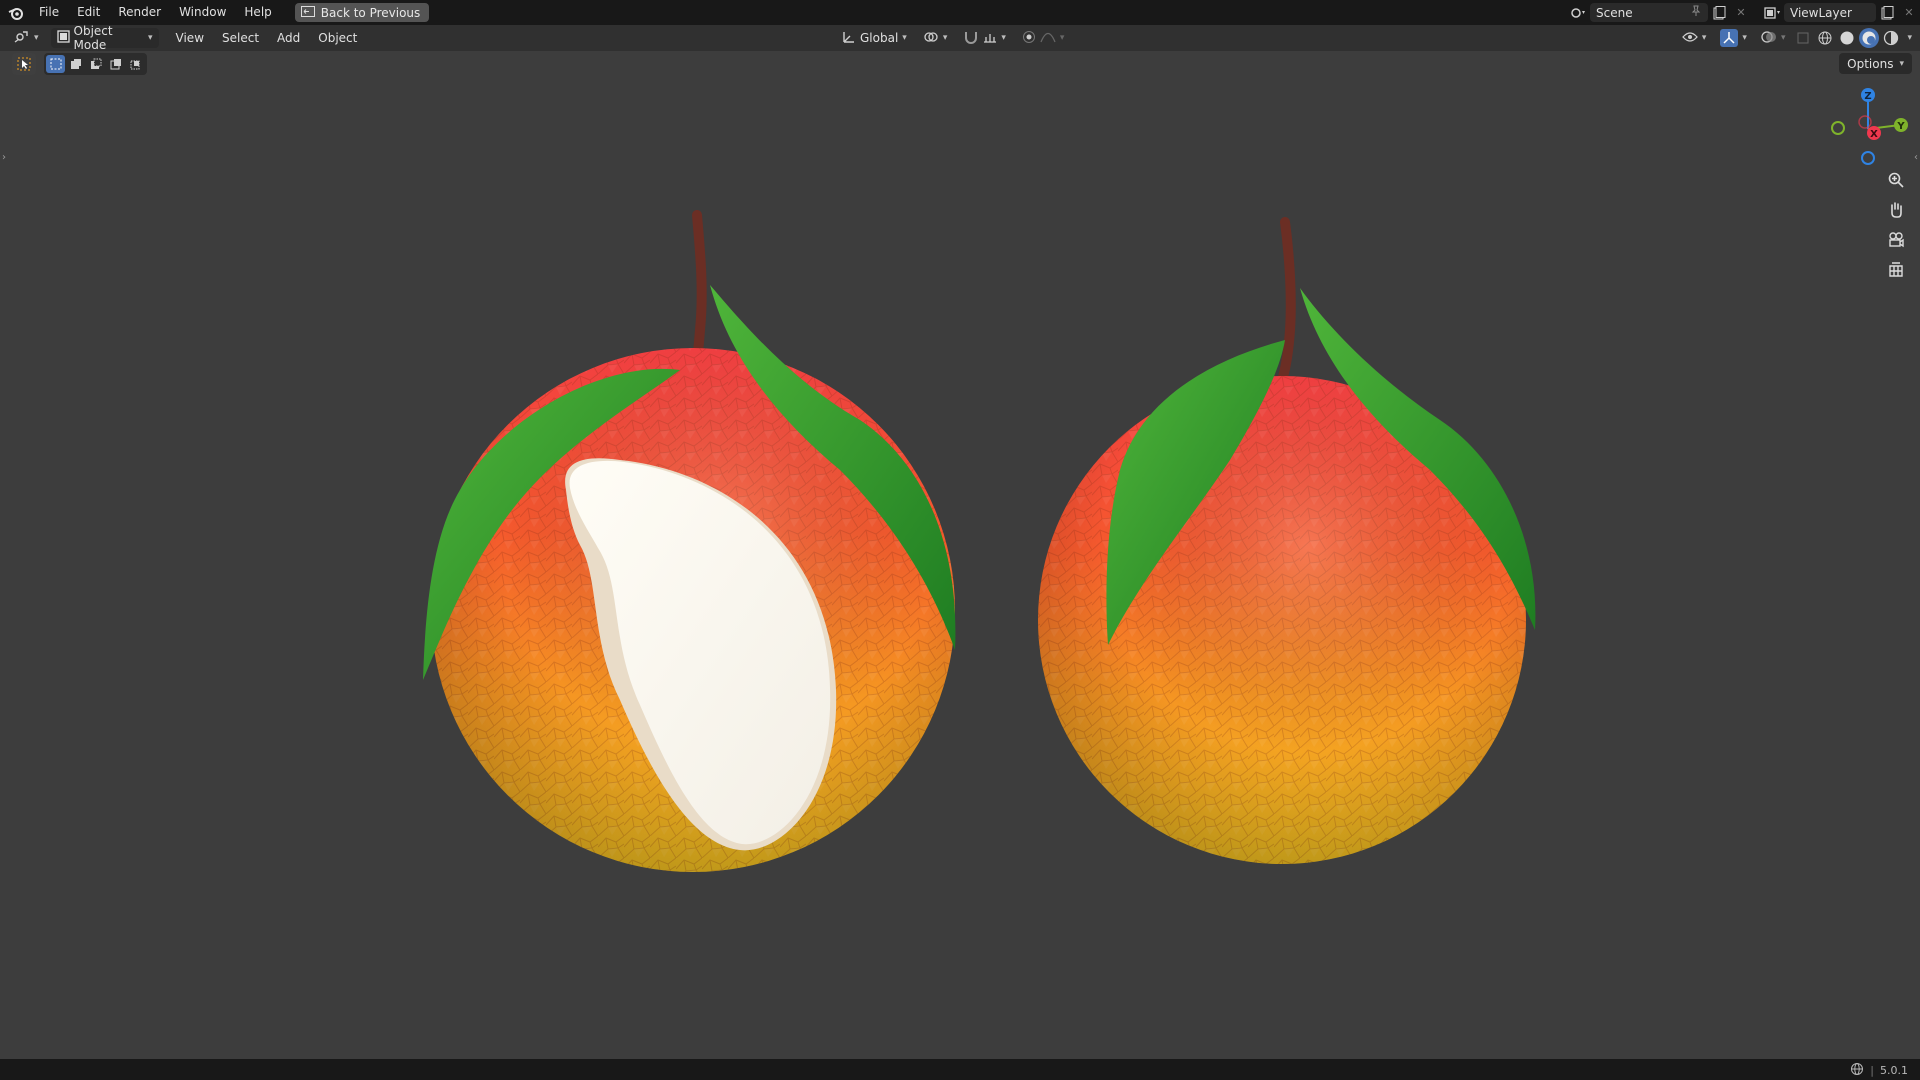 Image resolution: width=1920 pixels, height=1080 pixels. I want to click on proportional-edit-dropdown: ▾, so click(1043, 38).